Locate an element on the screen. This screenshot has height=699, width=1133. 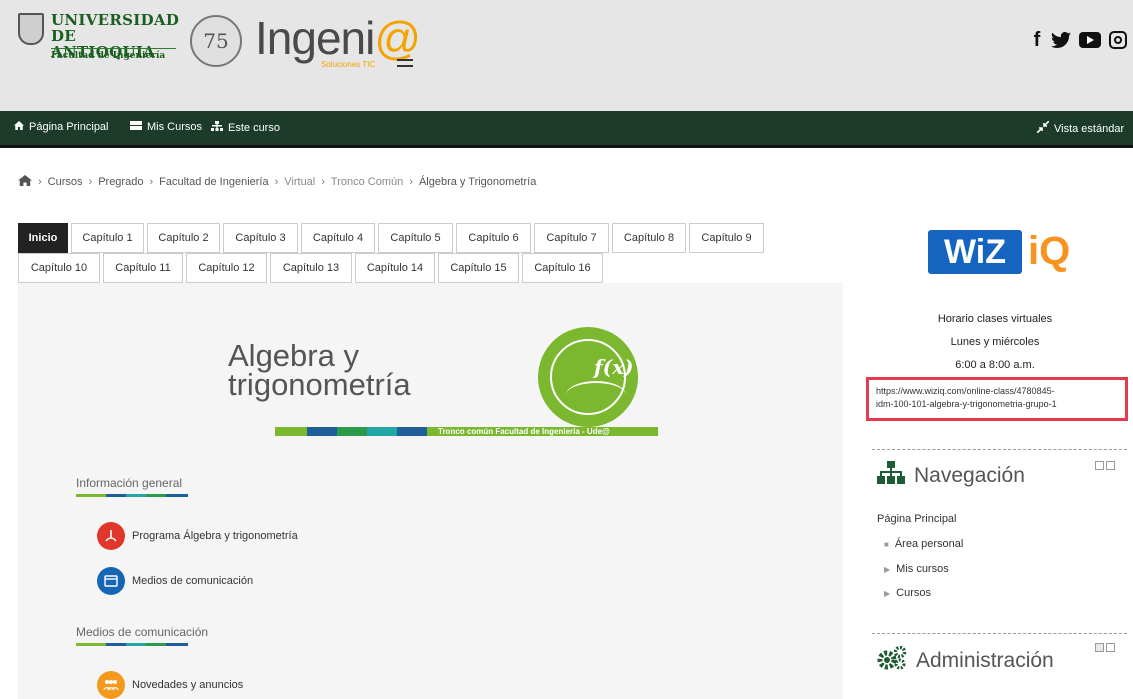
schedule-title: Horario clases virtuales is located at coordinates (995, 319).